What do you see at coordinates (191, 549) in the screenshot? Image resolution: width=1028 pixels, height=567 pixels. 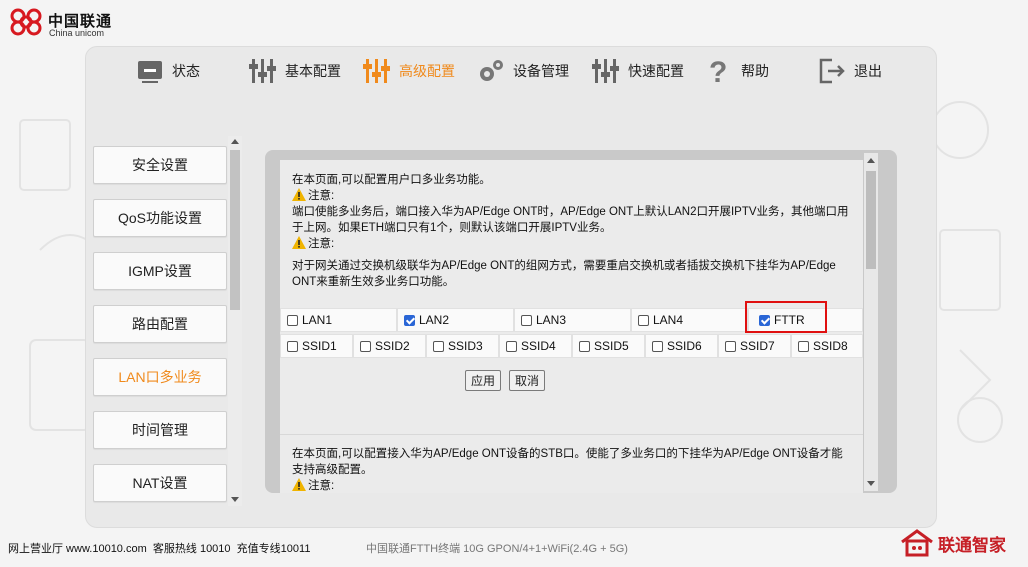 I see `footer-hotline: 客服热线 10010` at bounding box center [191, 549].